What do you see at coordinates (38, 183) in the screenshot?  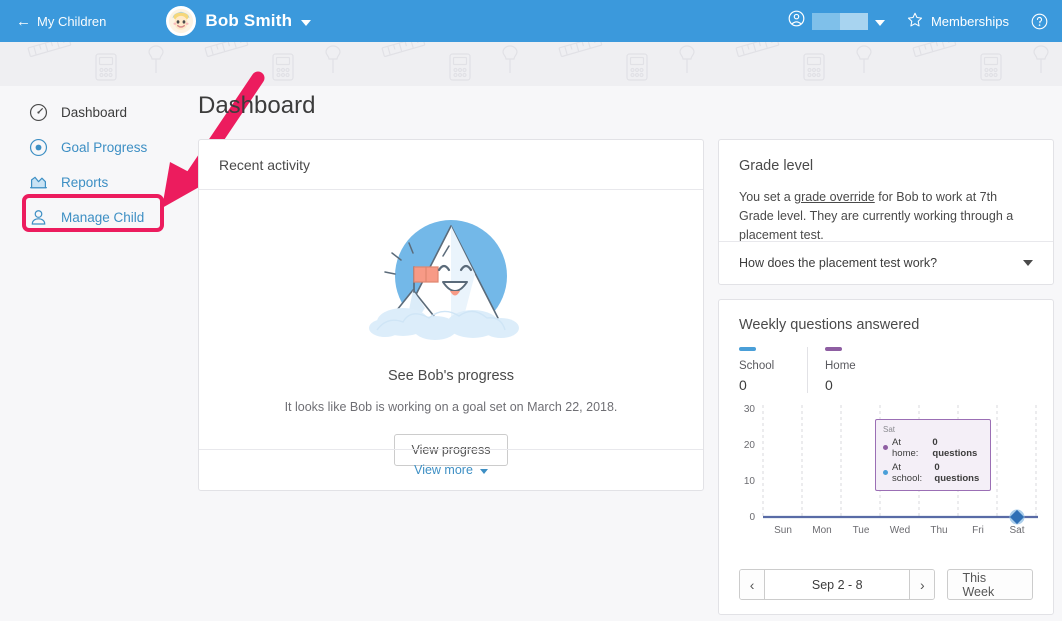 I see `chart-area-icon` at bounding box center [38, 183].